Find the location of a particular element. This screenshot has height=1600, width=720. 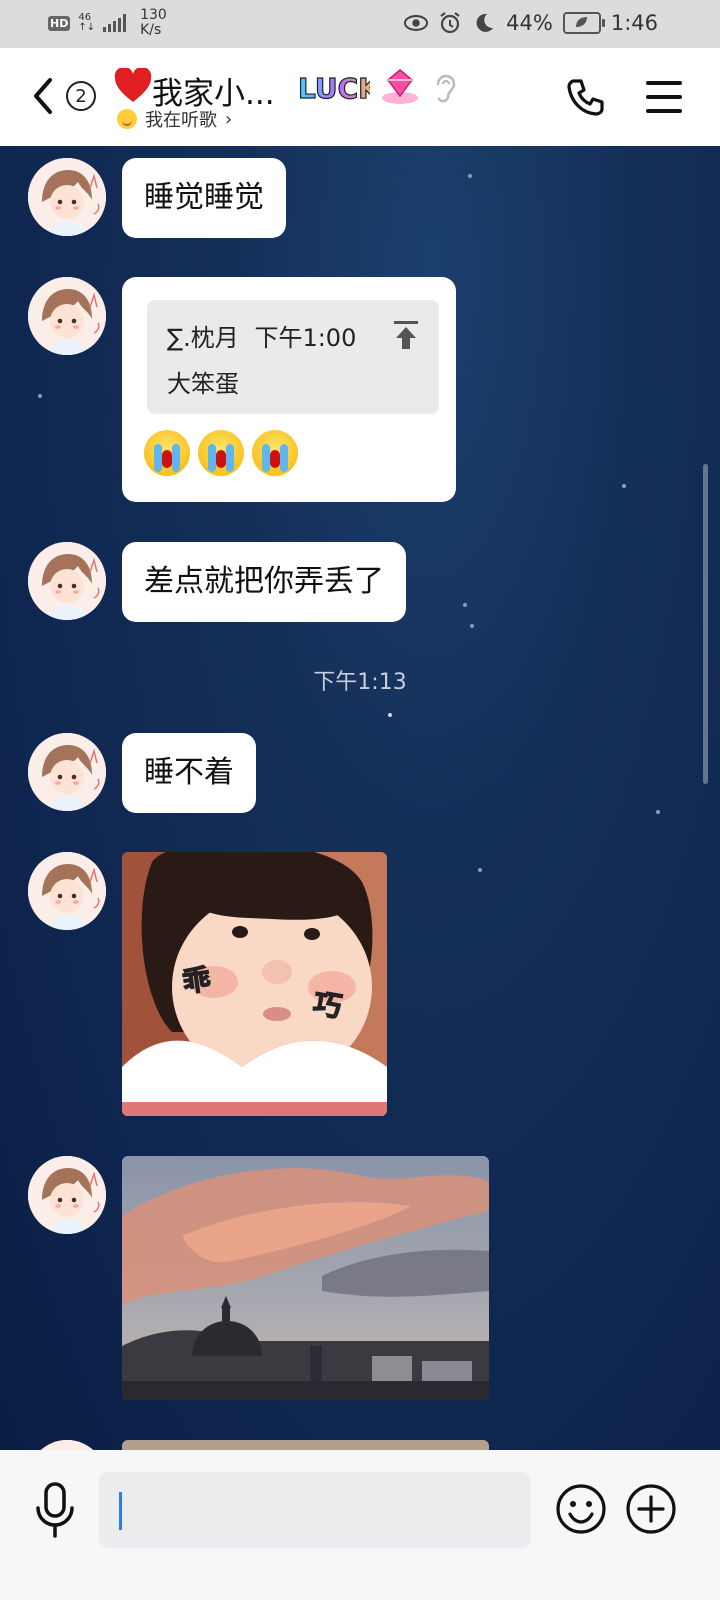

status-bar: HD 46 ↑↓ 130 K/s 44% 1:46 is located at coordinates (360, 24).